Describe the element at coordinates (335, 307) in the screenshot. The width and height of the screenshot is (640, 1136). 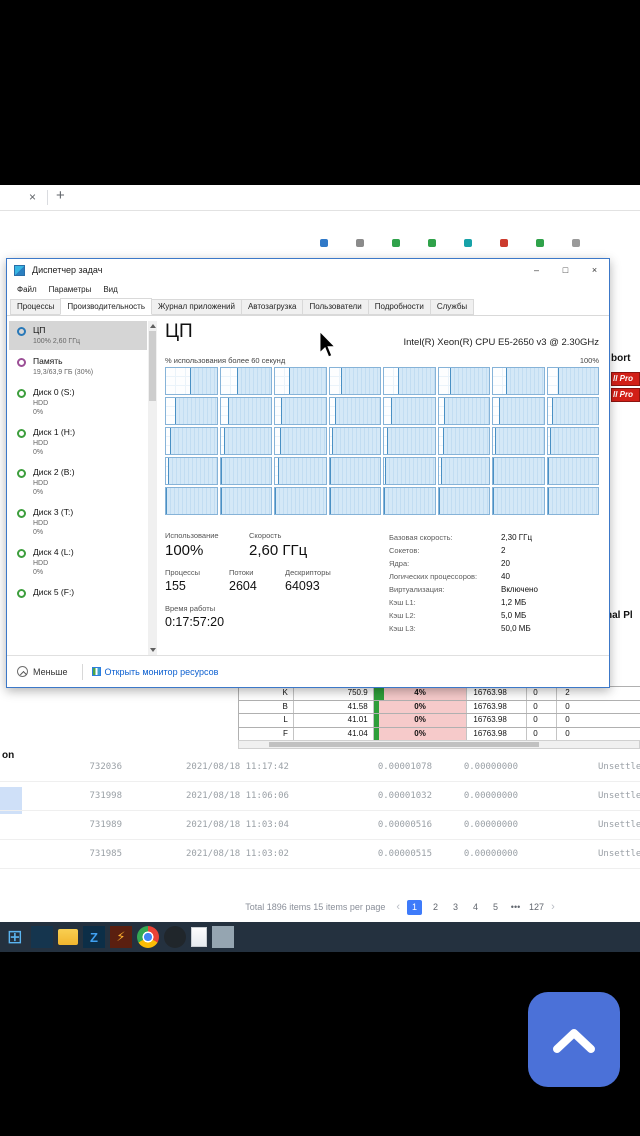
I see `tab: Пользователи` at that location.